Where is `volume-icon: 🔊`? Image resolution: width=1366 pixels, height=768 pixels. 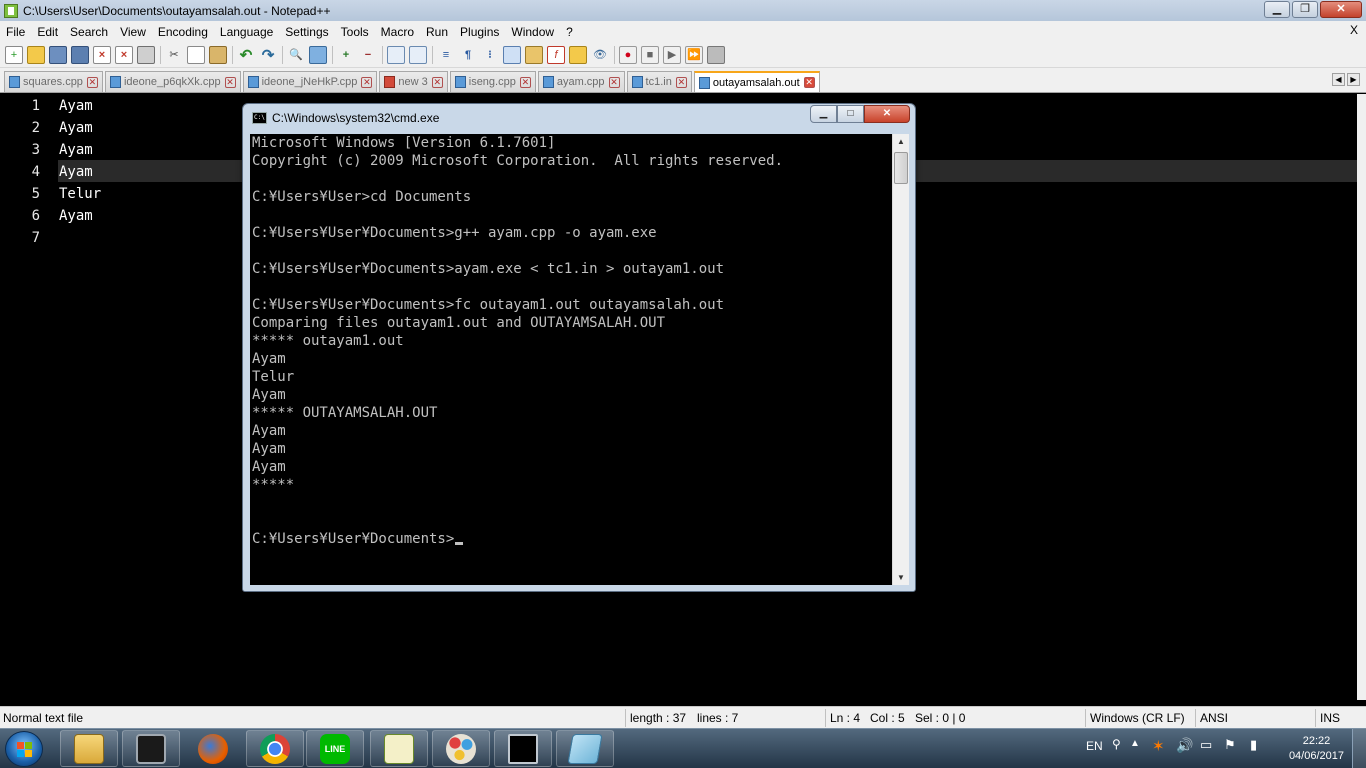 volume-icon: 🔊 is located at coordinates (1184, 745).